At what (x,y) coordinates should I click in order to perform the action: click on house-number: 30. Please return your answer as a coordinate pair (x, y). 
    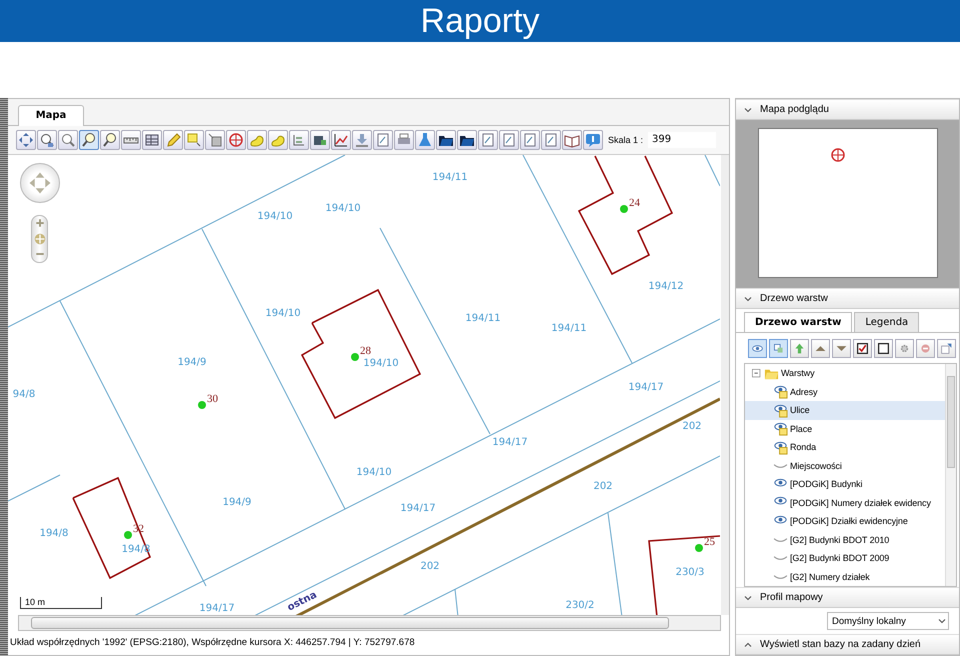
    Looking at the image, I should click on (212, 398).